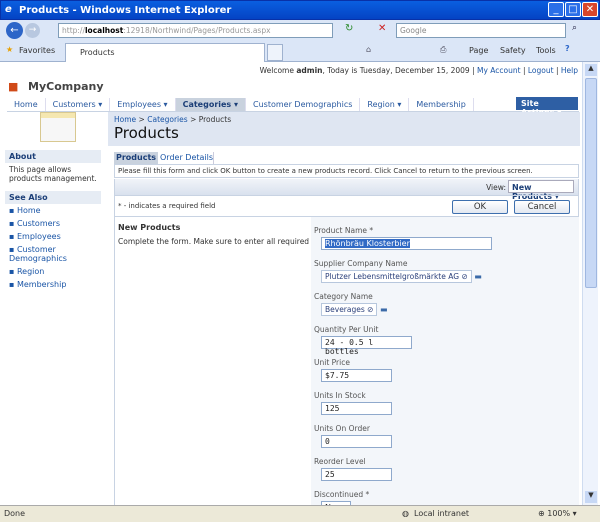 This screenshot has height=522, width=600. What do you see at coordinates (146, 133) in the screenshot?
I see `page-title: Products` at bounding box center [146, 133].